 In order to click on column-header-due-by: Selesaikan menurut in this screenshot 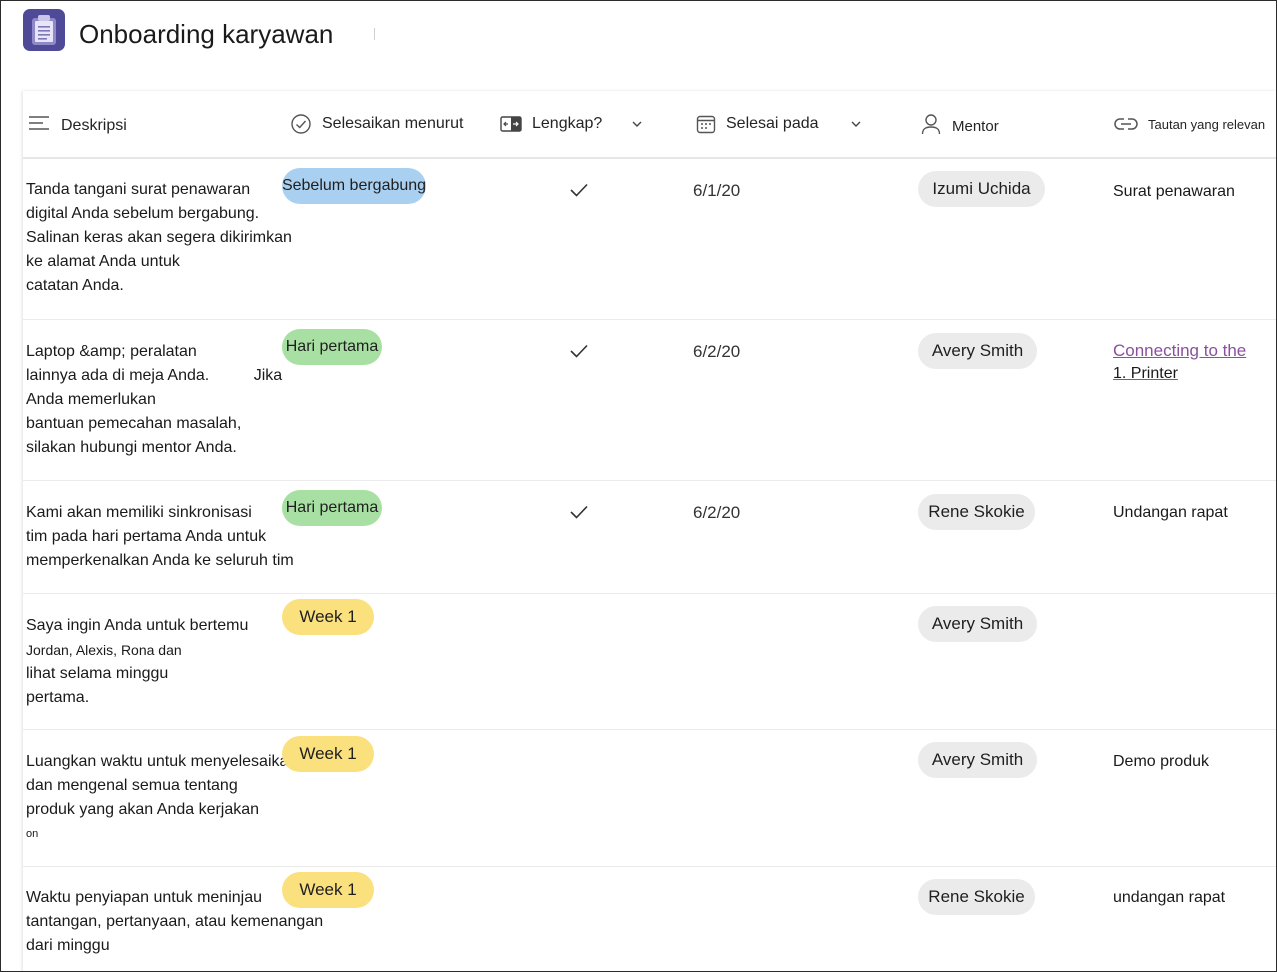, I will do `click(376, 124)`.